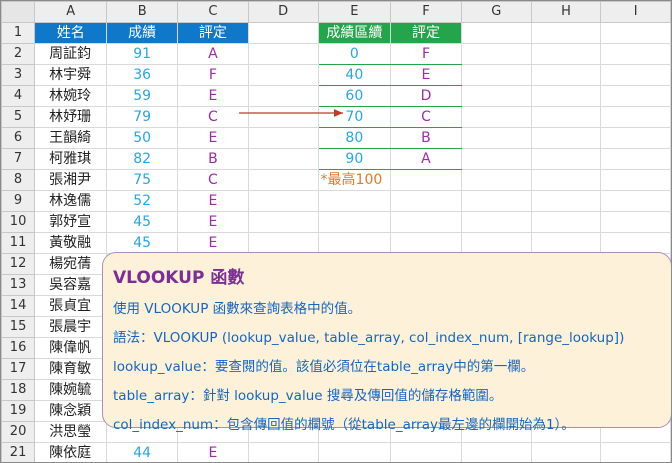  I want to click on row-header: 18, so click(18, 390).